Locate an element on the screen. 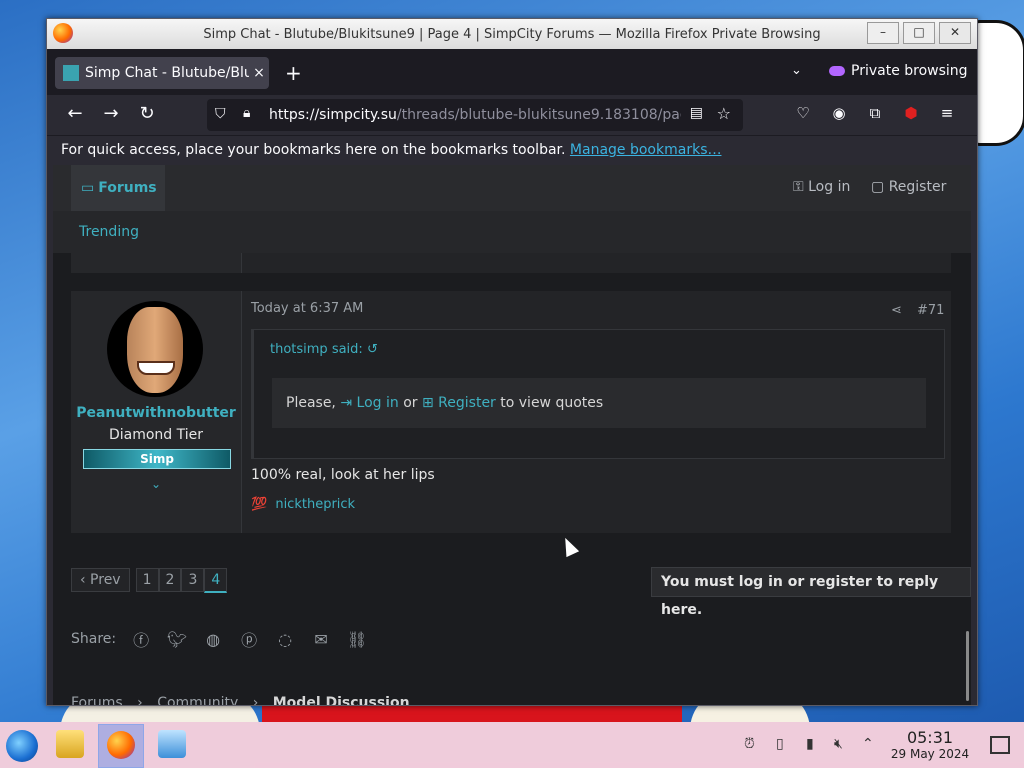 The height and width of the screenshot is (768, 1024). clipboard-tray-icon: ▯ is located at coordinates (780, 744).